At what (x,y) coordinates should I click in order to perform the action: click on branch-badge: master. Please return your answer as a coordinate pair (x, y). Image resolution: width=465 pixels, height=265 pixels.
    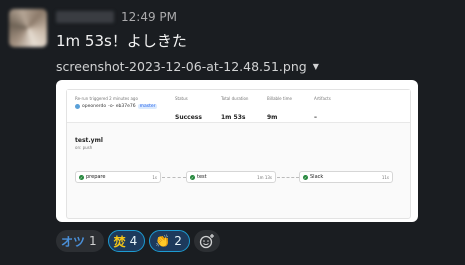
    Looking at the image, I should click on (147, 106).